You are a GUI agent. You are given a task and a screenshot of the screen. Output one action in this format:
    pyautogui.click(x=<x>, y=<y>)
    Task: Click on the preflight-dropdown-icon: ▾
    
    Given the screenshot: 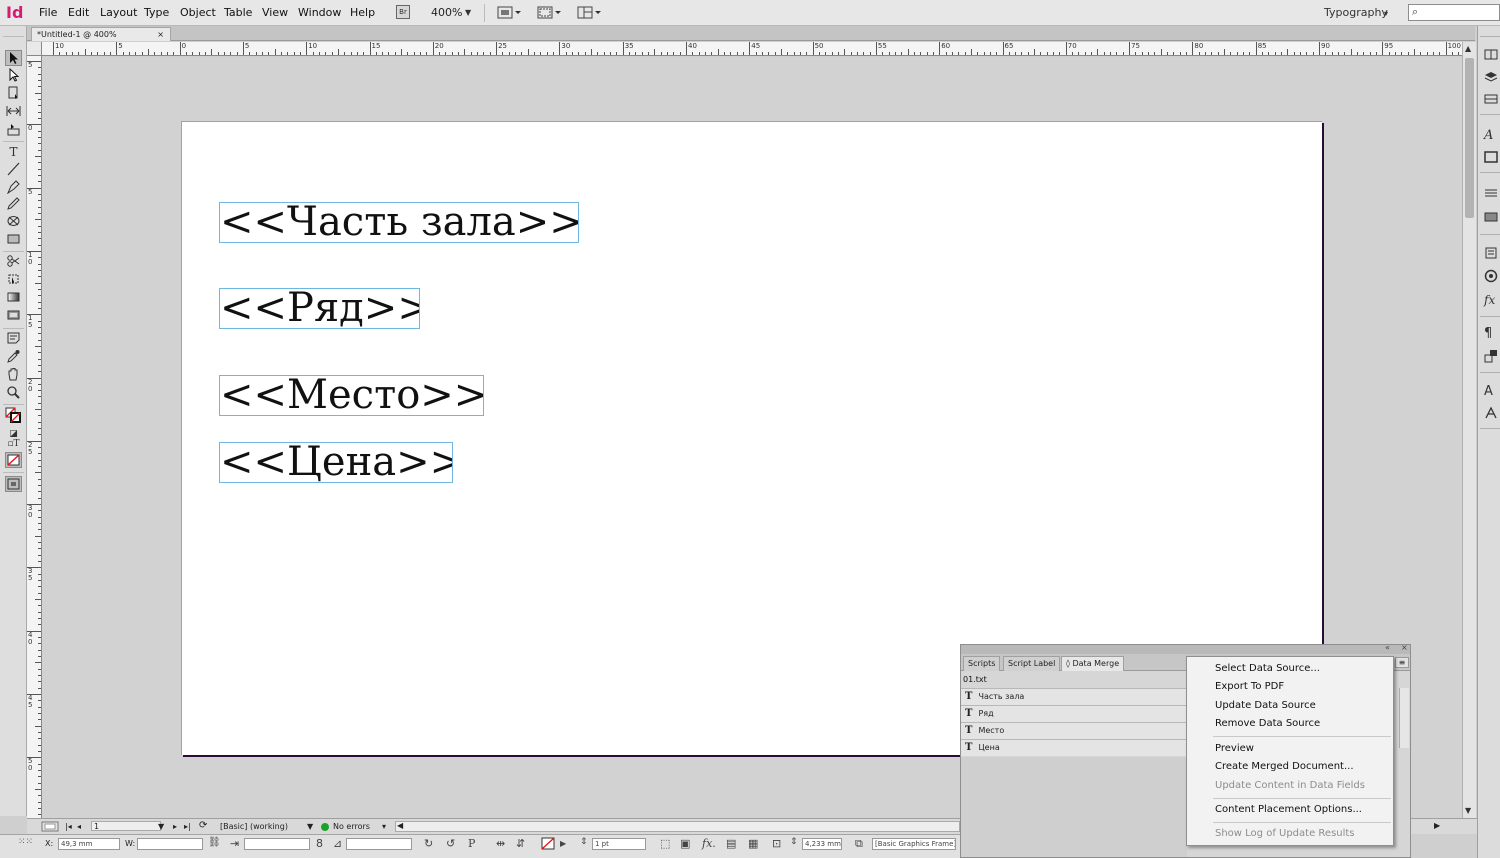 What is the action you would take?
    pyautogui.click(x=384, y=826)
    